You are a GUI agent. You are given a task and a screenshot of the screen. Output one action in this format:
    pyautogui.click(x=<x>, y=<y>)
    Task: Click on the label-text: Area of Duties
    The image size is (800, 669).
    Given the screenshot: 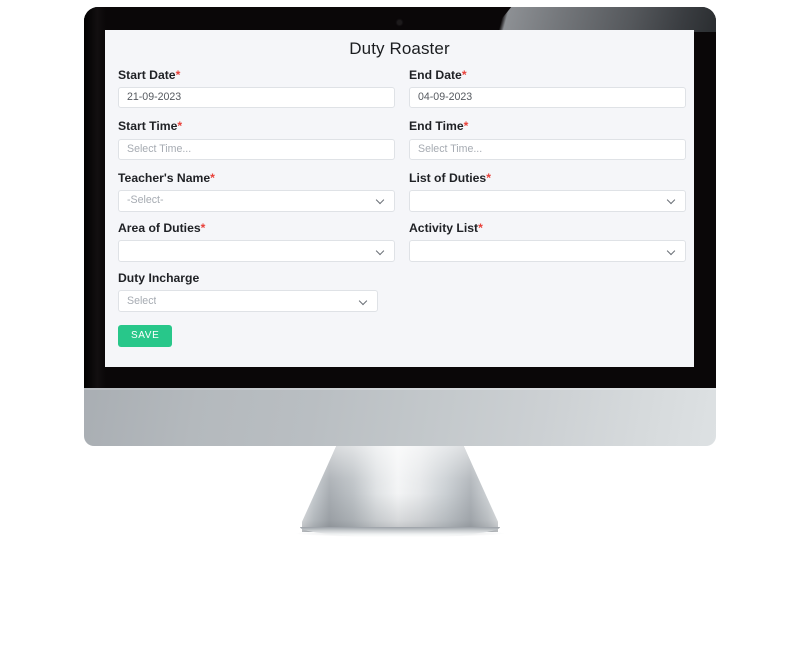 What is the action you would take?
    pyautogui.click(x=159, y=227)
    